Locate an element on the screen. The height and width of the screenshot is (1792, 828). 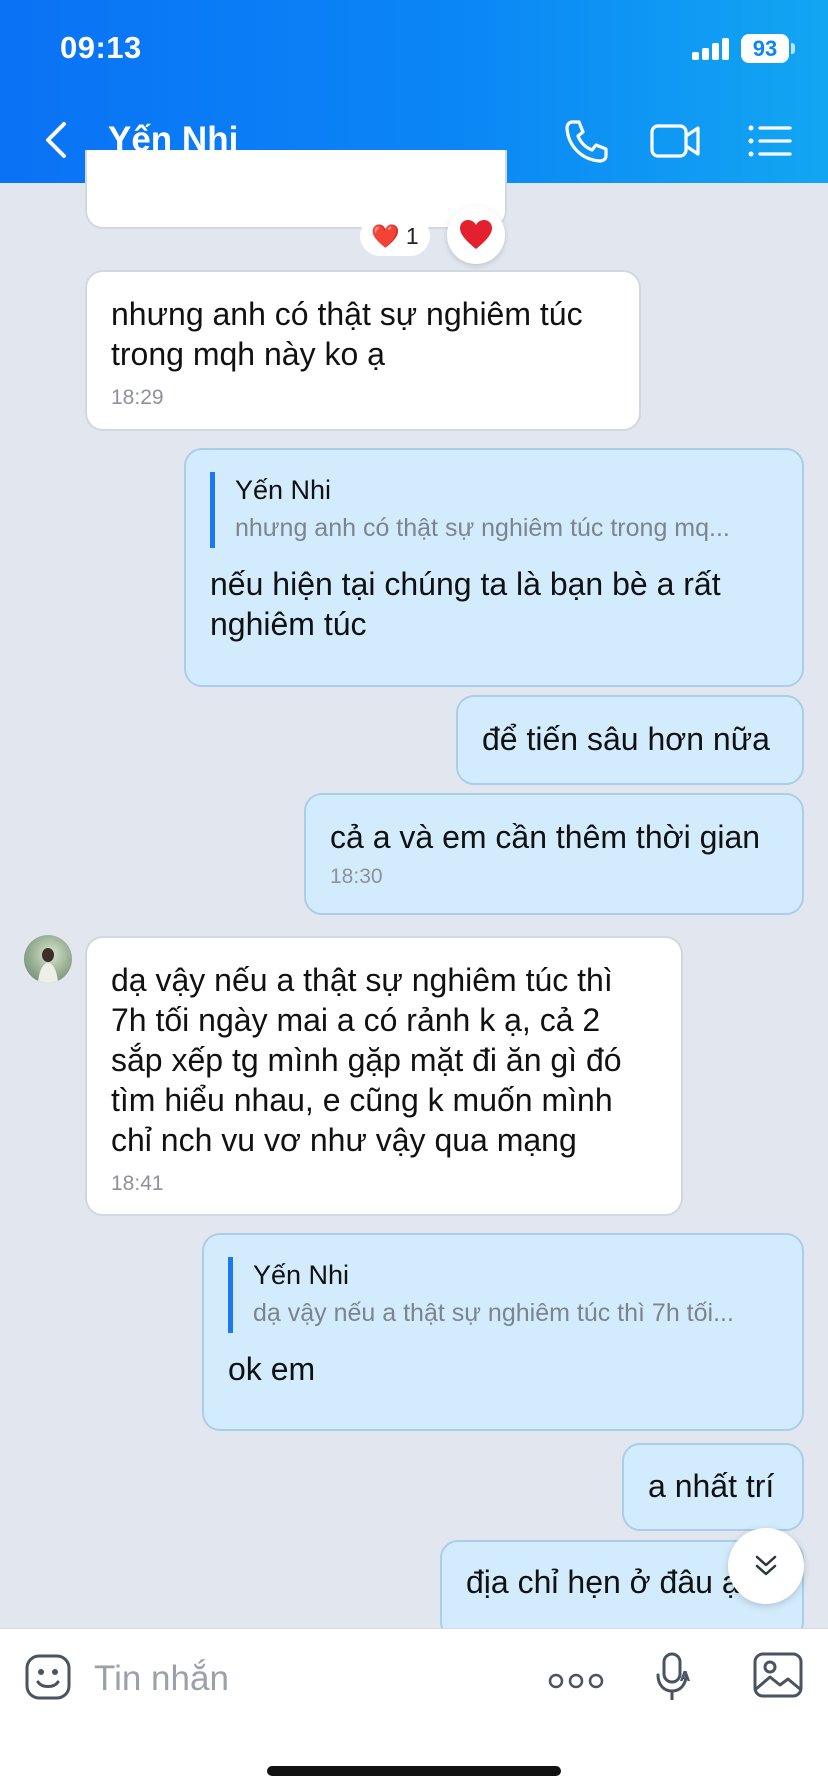
list-menu-icon is located at coordinates (770, 141).